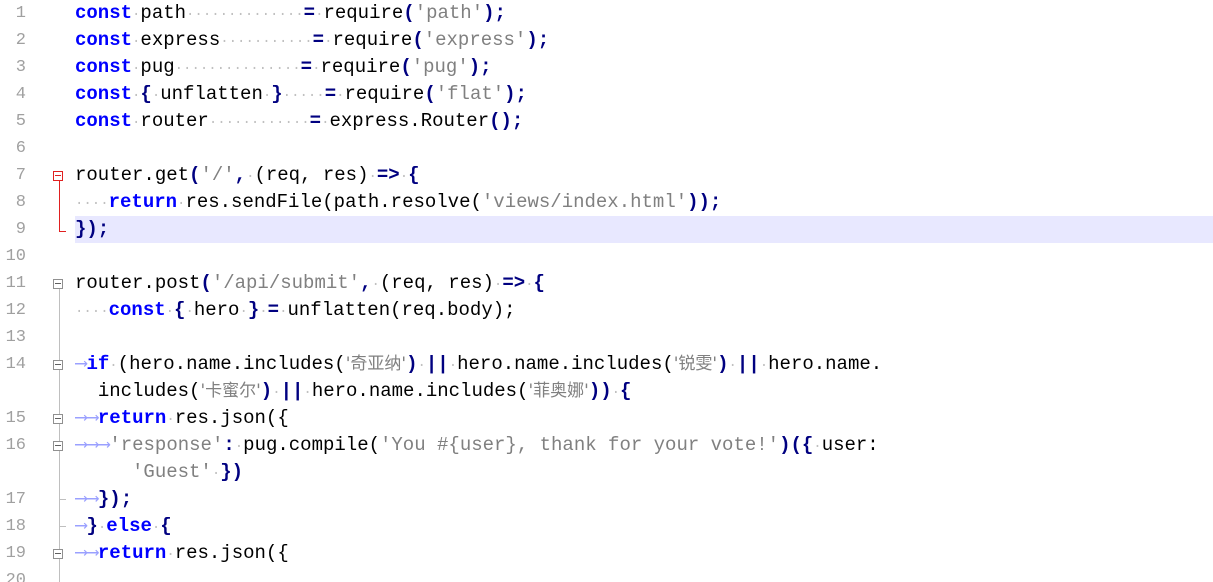 Image resolution: width=1213 pixels, height=582 pixels. I want to click on string-token: 'response', so click(166, 445).